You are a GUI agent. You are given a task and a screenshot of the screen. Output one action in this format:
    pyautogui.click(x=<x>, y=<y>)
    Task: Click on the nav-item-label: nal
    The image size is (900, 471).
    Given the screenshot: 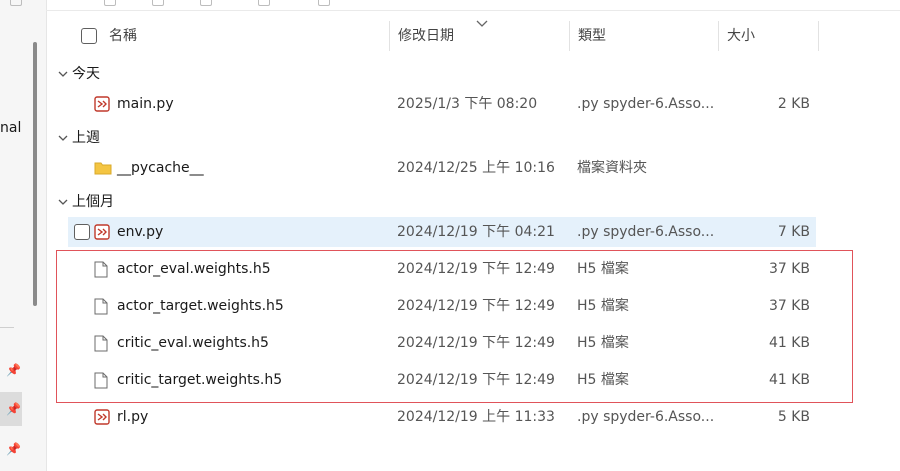 What is the action you would take?
    pyautogui.click(x=10, y=128)
    